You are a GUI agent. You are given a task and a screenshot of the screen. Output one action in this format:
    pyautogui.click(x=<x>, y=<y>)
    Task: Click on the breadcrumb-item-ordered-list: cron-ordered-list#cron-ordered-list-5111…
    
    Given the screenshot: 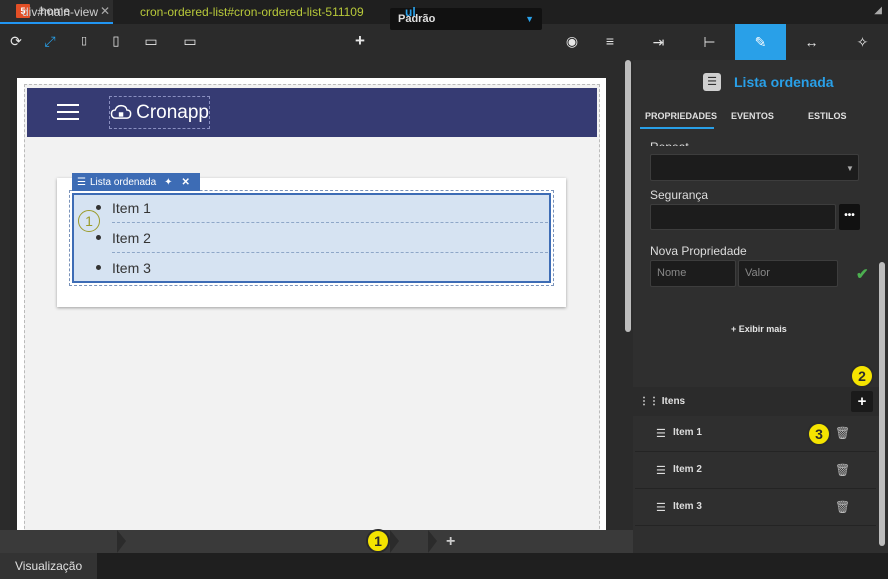 What is the action you would take?
    pyautogui.click(x=252, y=12)
    